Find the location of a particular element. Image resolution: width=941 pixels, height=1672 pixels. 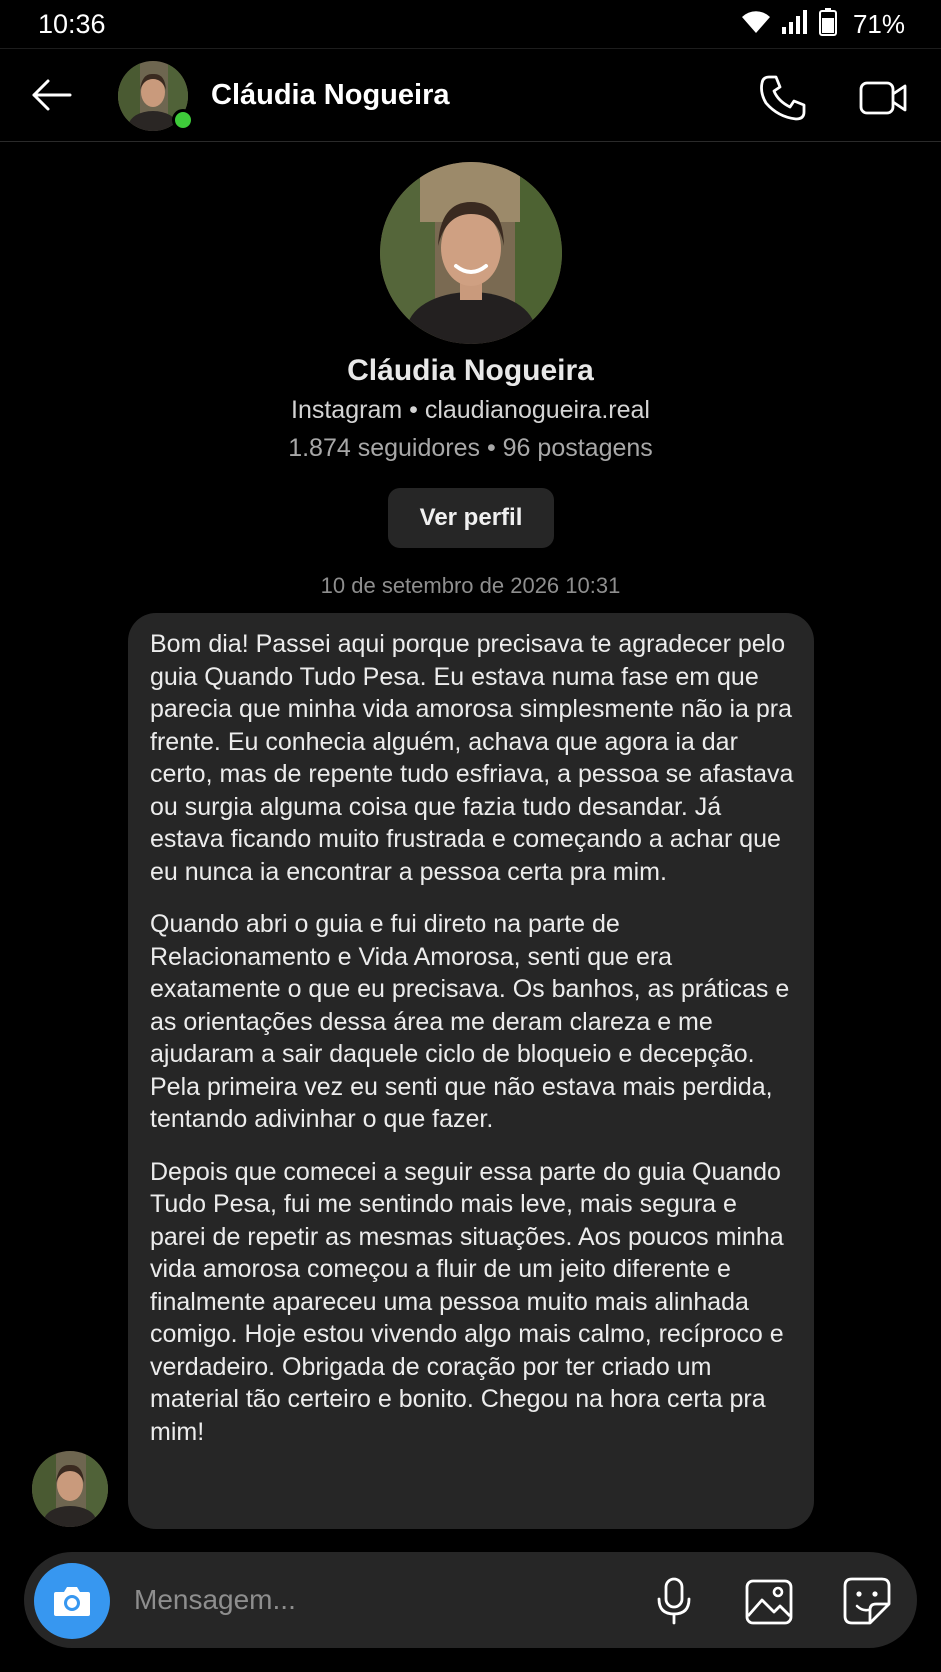

status-bar: 10:36 71% is located at coordinates (470, 24).